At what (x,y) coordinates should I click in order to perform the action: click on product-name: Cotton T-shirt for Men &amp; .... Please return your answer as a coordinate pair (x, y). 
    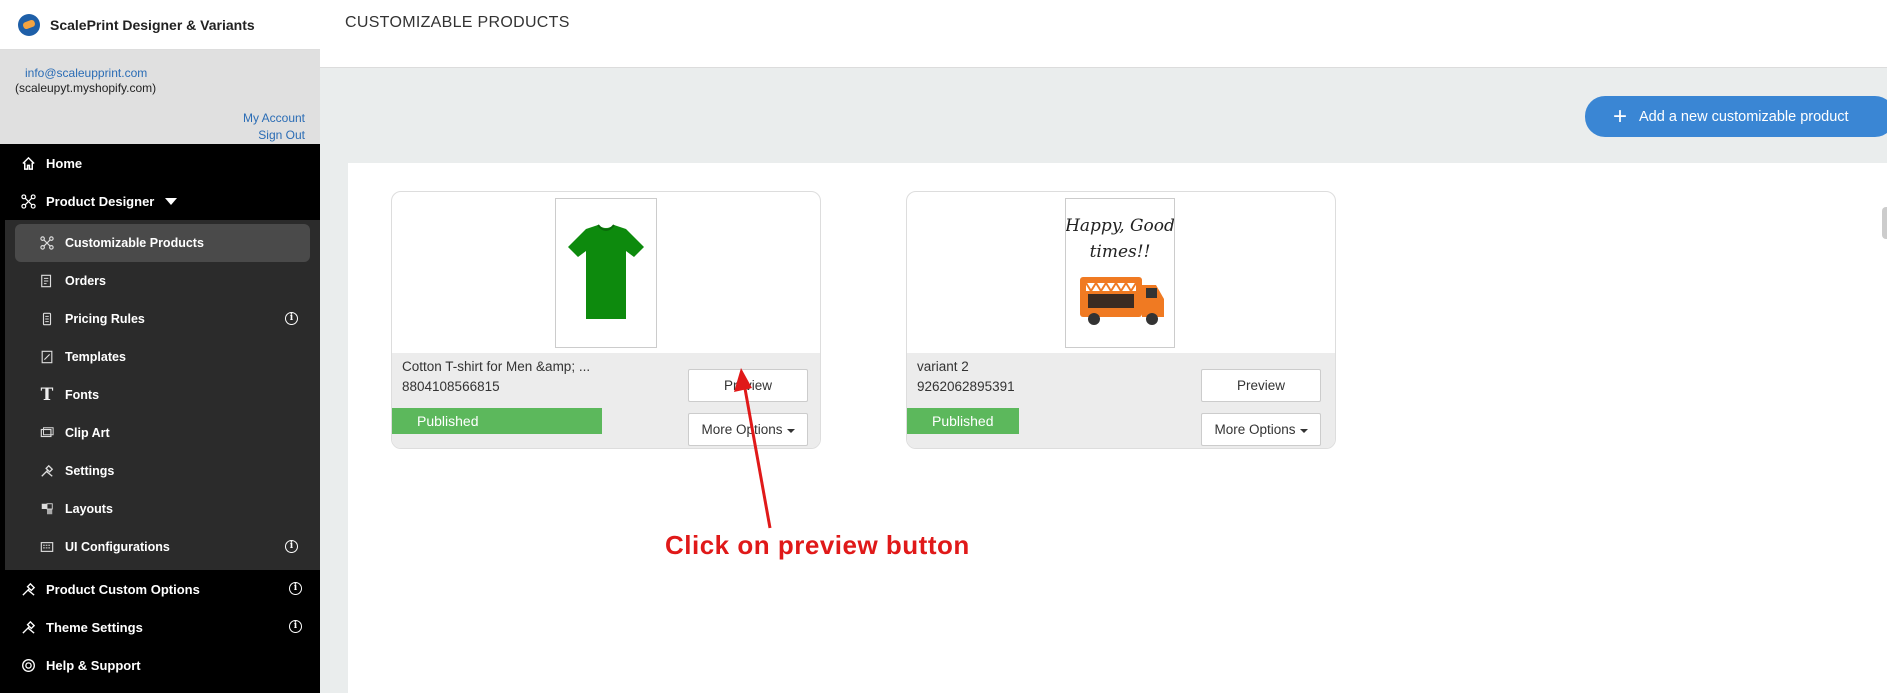
    Looking at the image, I should click on (496, 366).